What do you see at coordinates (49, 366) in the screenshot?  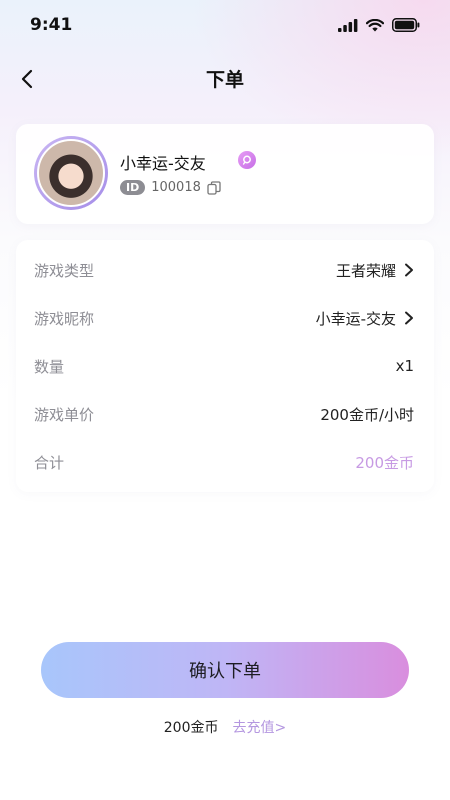 I see `row-label: 数量` at bounding box center [49, 366].